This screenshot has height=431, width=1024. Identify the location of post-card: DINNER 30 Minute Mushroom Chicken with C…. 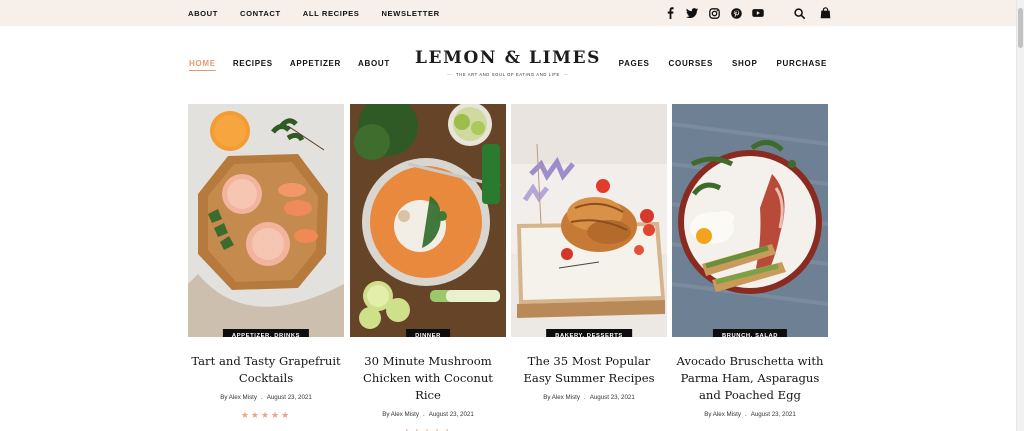
(428, 267).